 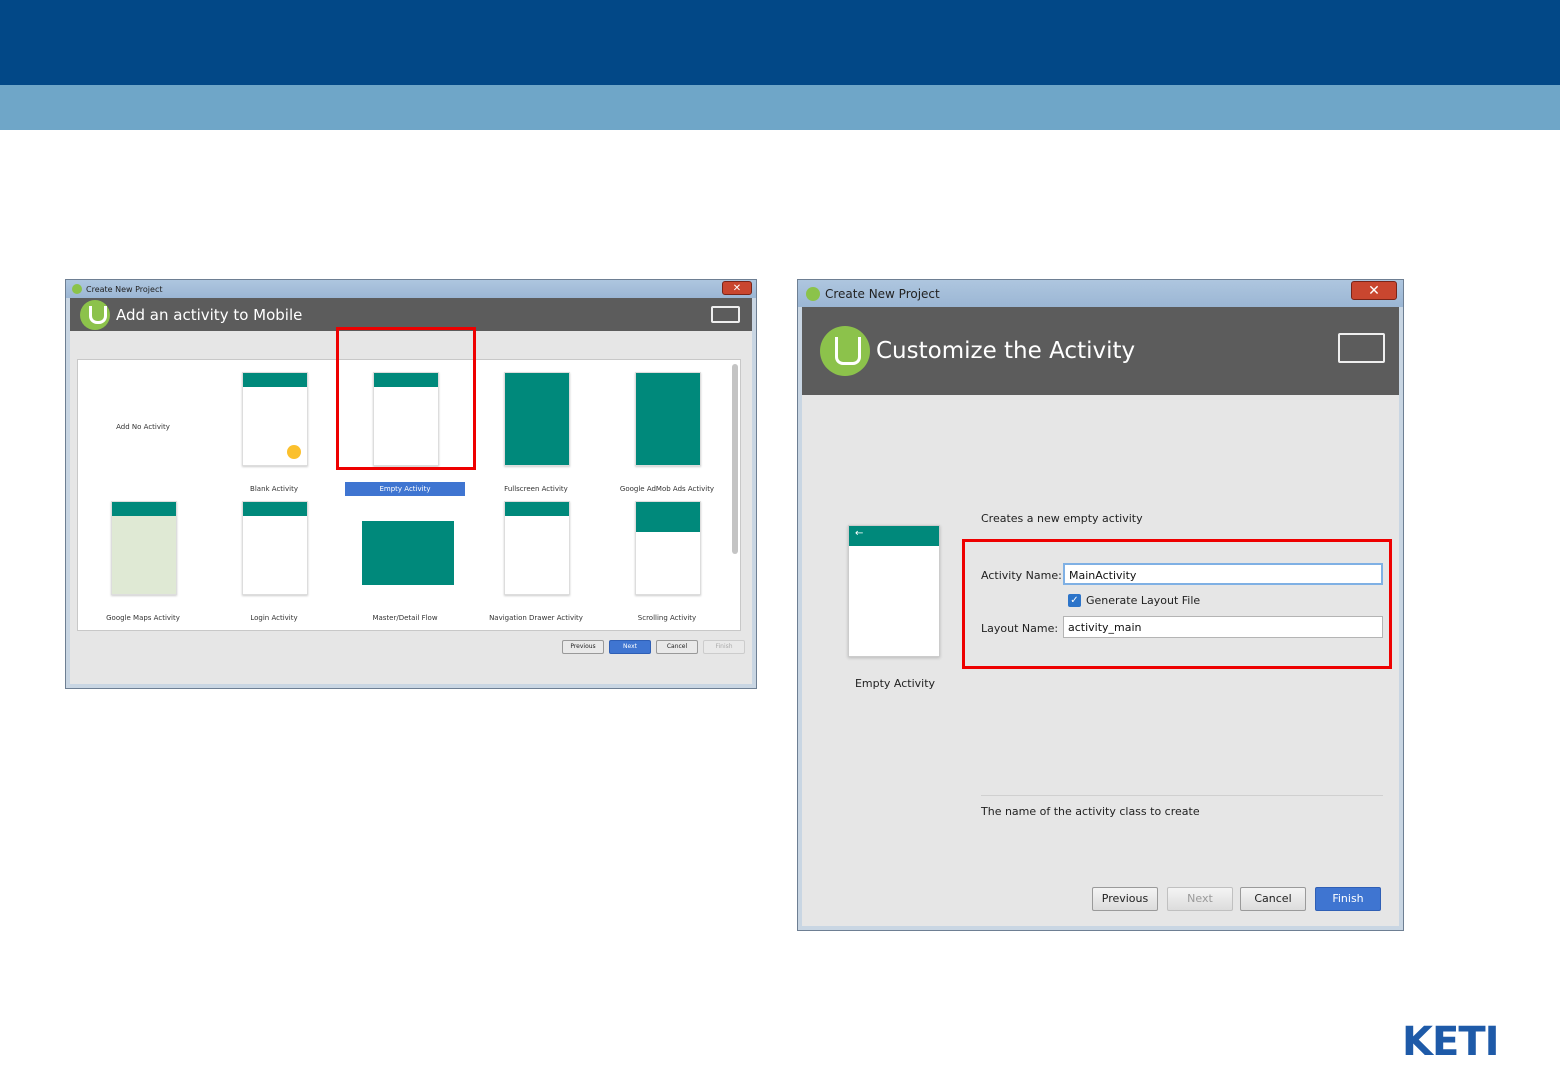 I want to click on admob-activity-thumbnail, so click(x=668, y=419).